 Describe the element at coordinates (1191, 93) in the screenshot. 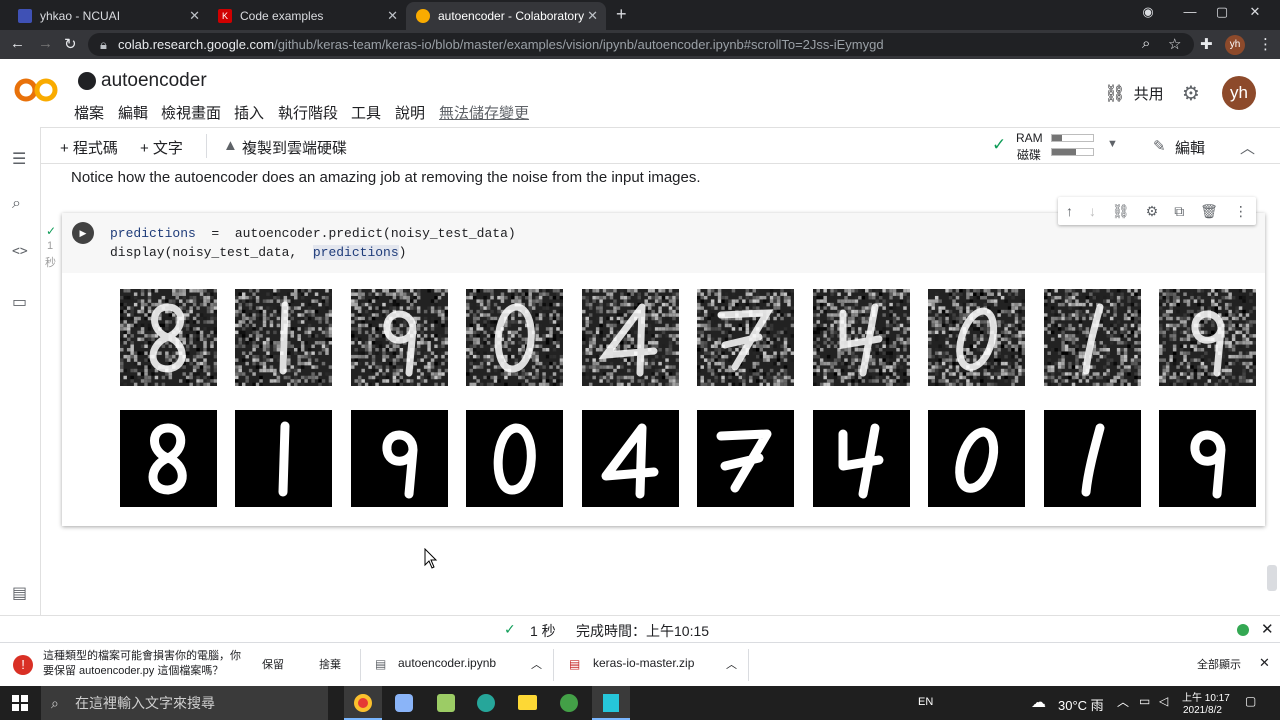

I see `settings-gear-icon: ⚙` at that location.